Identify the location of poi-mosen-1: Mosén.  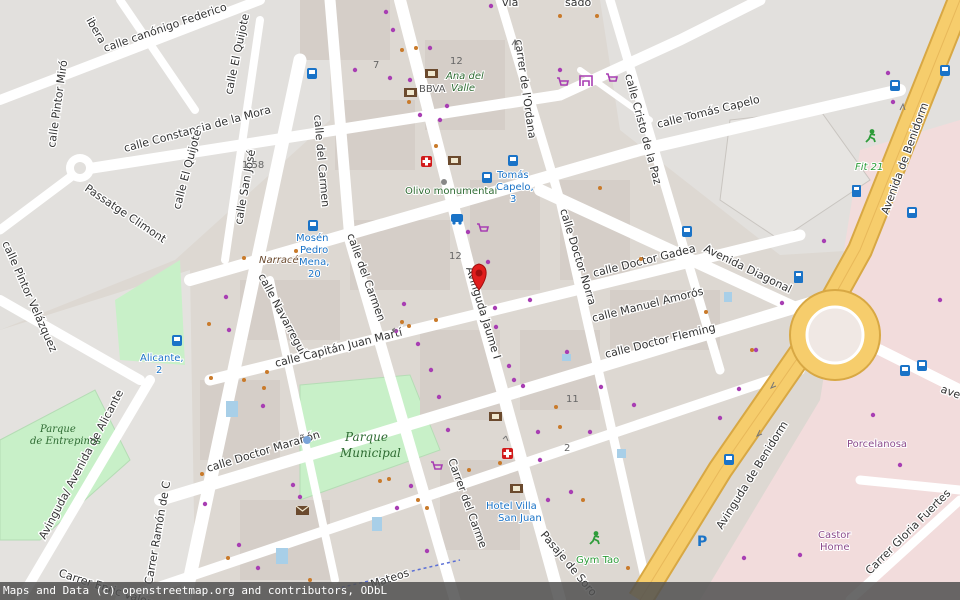
(312, 238).